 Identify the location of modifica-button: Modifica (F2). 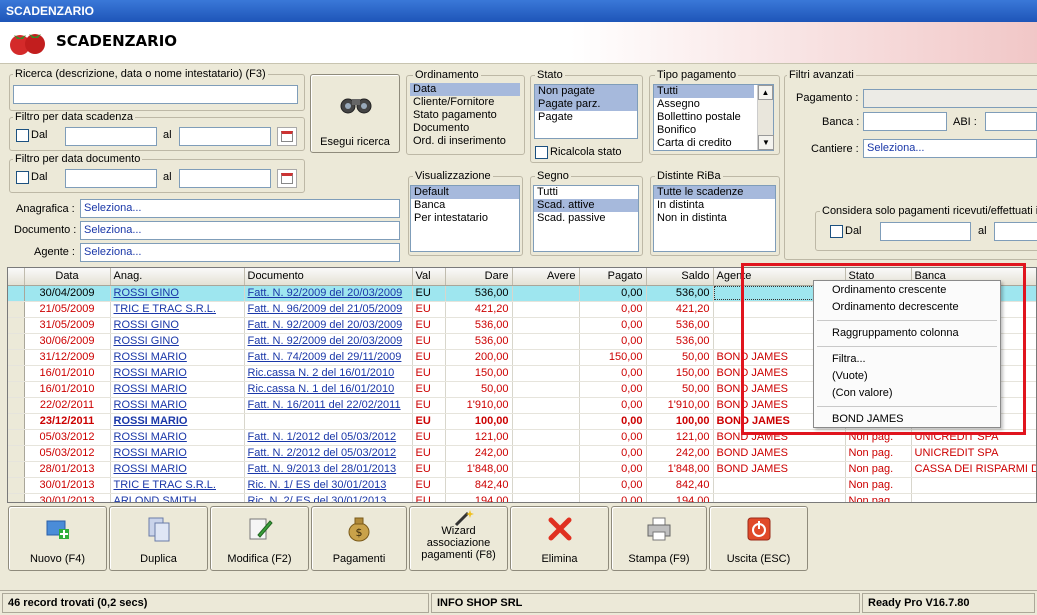
(259, 538).